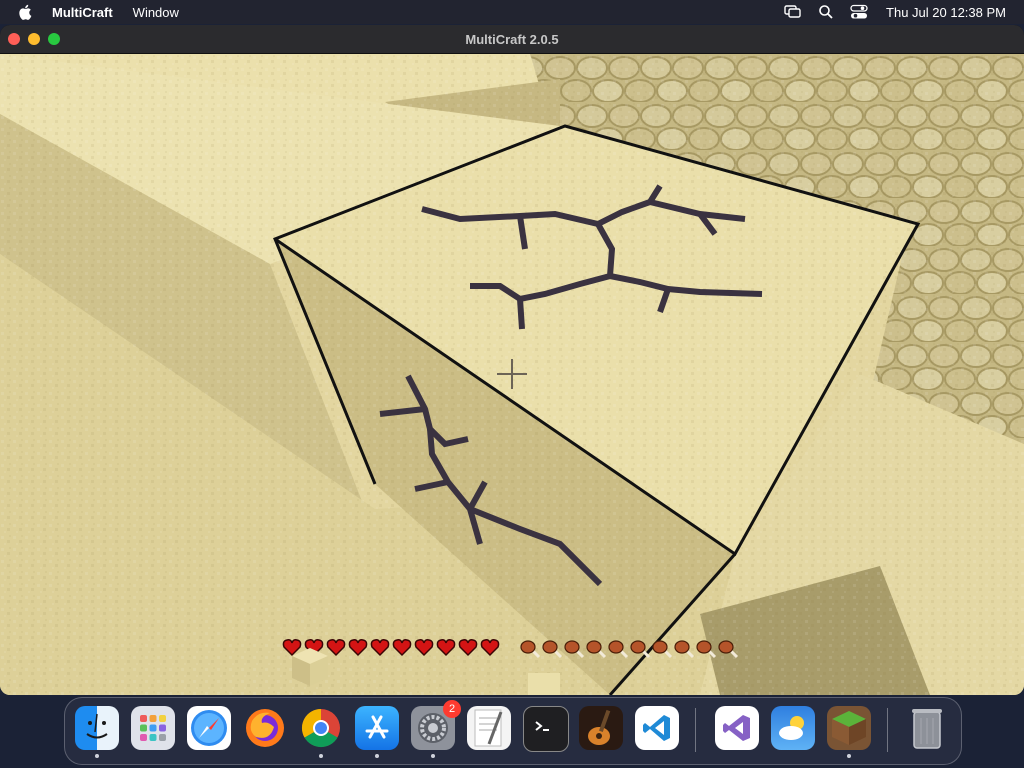 This screenshot has height=768, width=1024. I want to click on weather-icon, so click(791, 728).